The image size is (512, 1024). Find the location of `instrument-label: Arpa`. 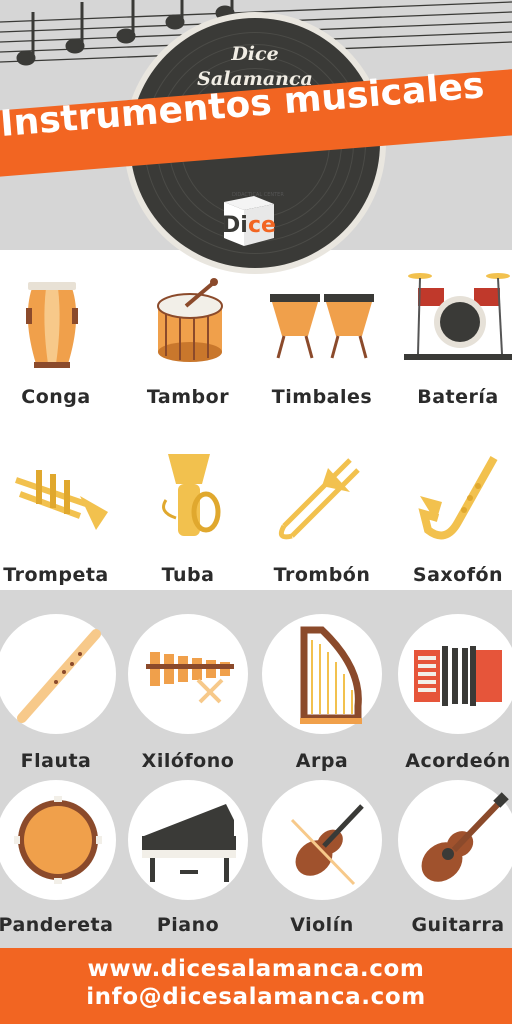

instrument-label: Arpa is located at coordinates (322, 761).